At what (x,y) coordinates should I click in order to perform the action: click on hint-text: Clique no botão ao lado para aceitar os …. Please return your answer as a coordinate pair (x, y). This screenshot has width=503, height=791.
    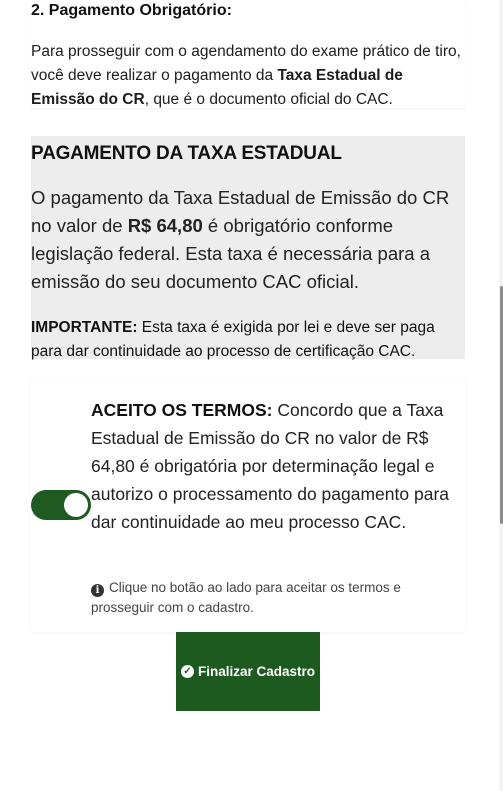
    Looking at the image, I should click on (246, 597).